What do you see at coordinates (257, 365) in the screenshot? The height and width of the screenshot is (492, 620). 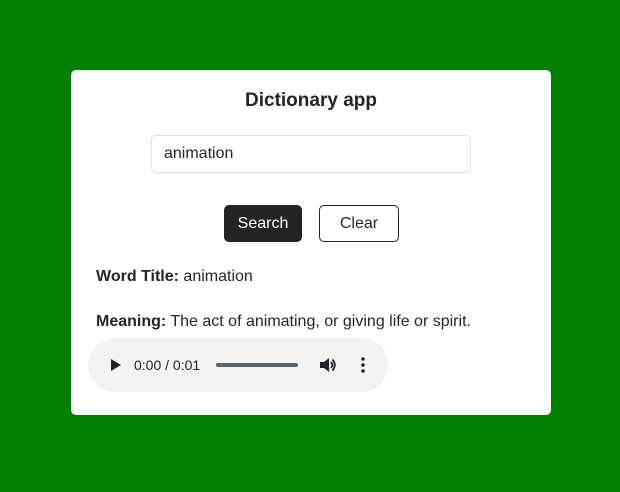 I see `audio-progress-slider` at bounding box center [257, 365].